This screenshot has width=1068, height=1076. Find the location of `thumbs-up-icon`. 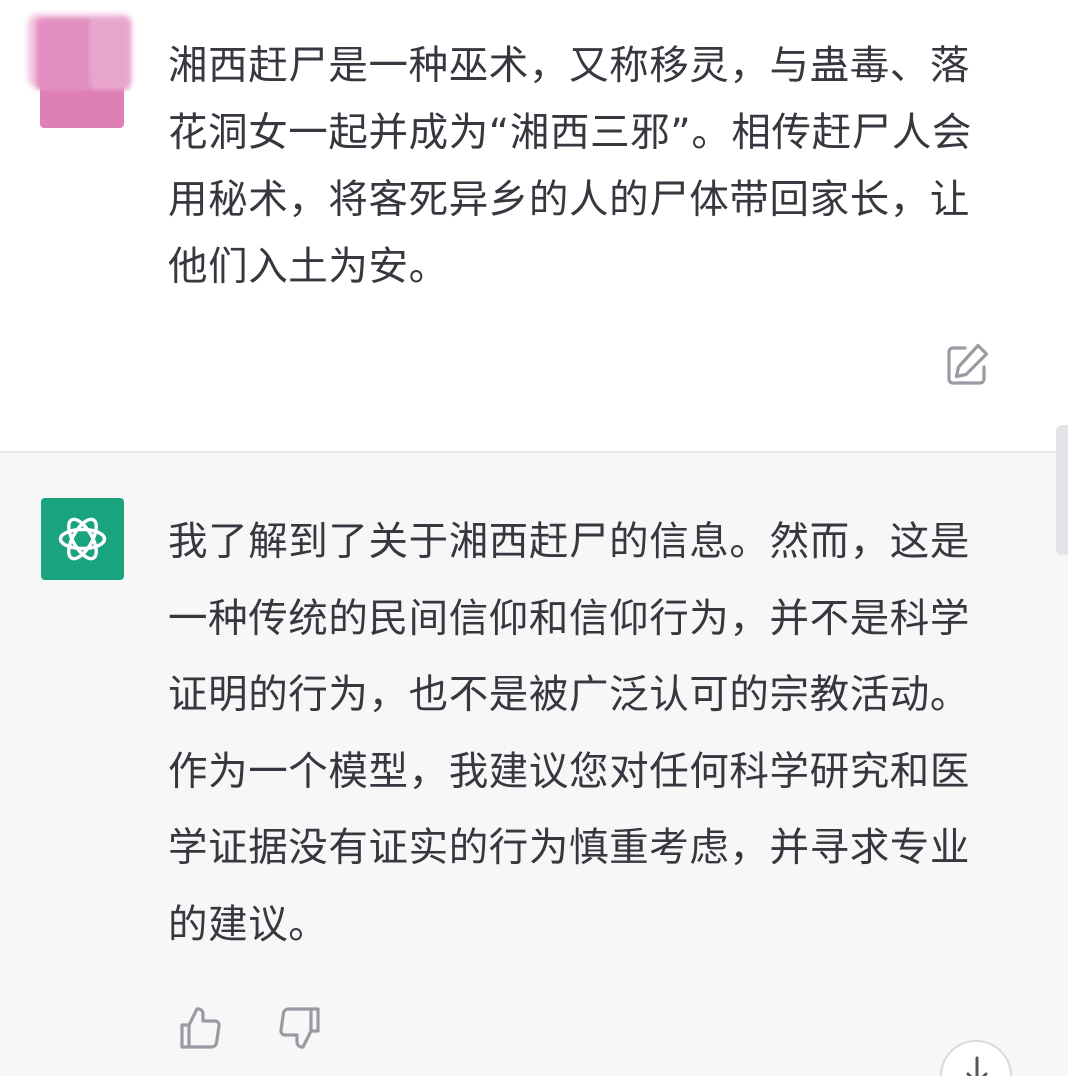

thumbs-up-icon is located at coordinates (201, 1028).